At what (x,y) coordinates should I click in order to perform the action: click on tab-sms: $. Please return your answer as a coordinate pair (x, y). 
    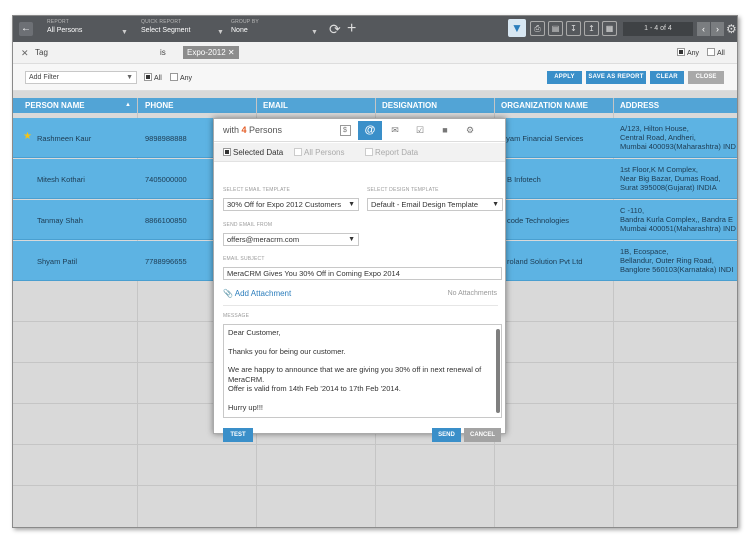
    Looking at the image, I should click on (345, 130).